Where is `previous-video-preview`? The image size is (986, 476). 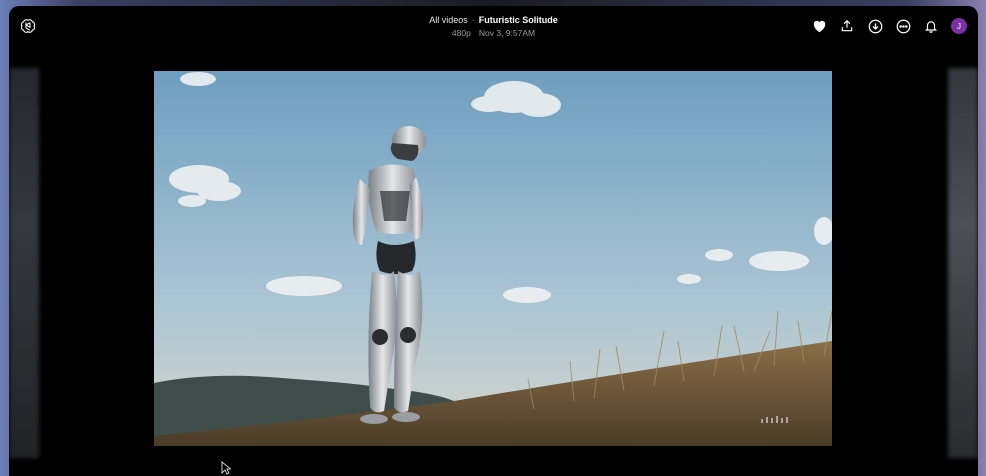
previous-video-preview is located at coordinates (24, 263).